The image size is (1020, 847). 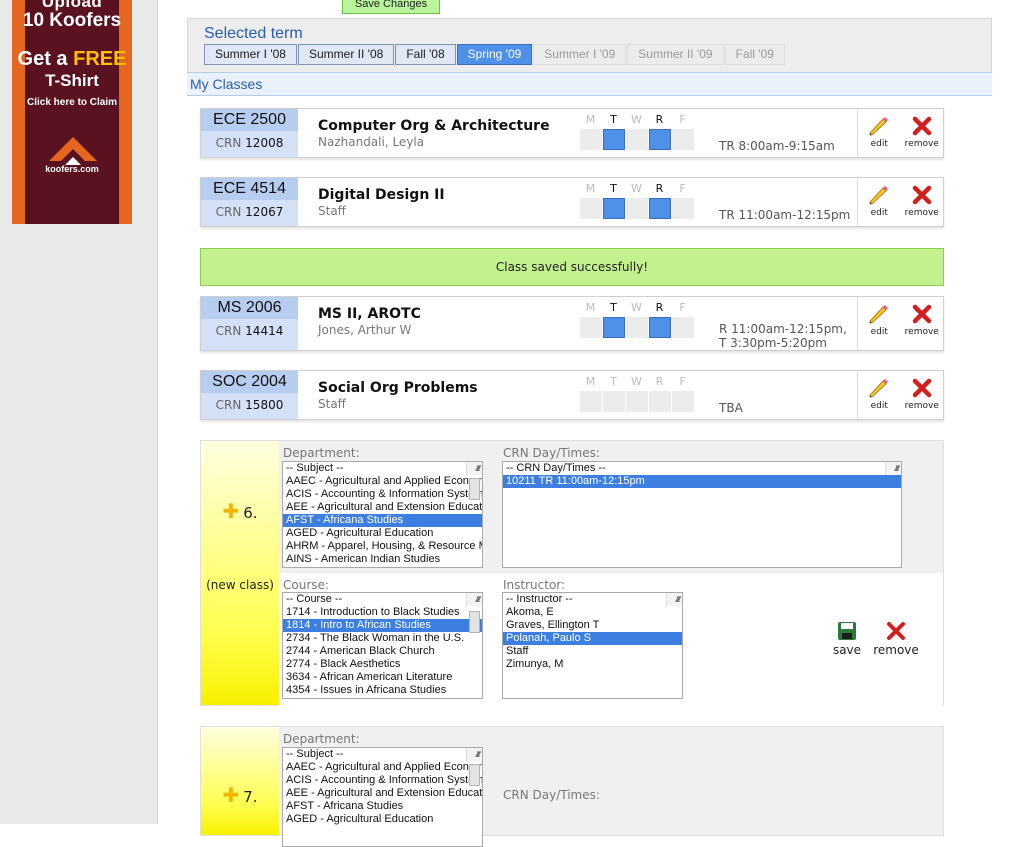 I want to click on list-option: -- CRN Day/Times --, so click(x=702, y=468).